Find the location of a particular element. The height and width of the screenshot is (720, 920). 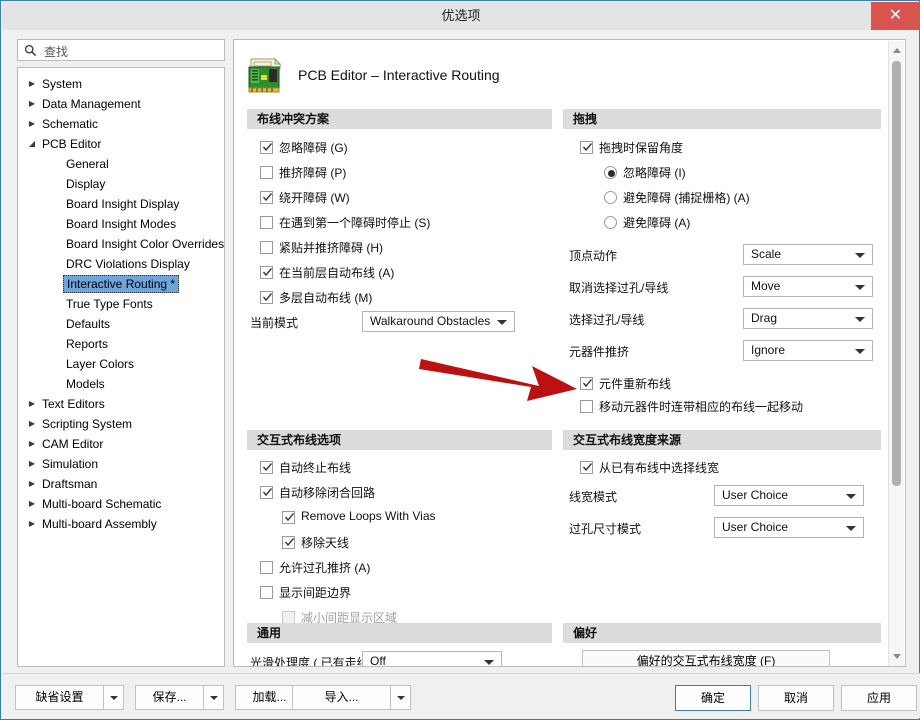

width-source-field-0-dropdown: User Choice is located at coordinates (789, 495).